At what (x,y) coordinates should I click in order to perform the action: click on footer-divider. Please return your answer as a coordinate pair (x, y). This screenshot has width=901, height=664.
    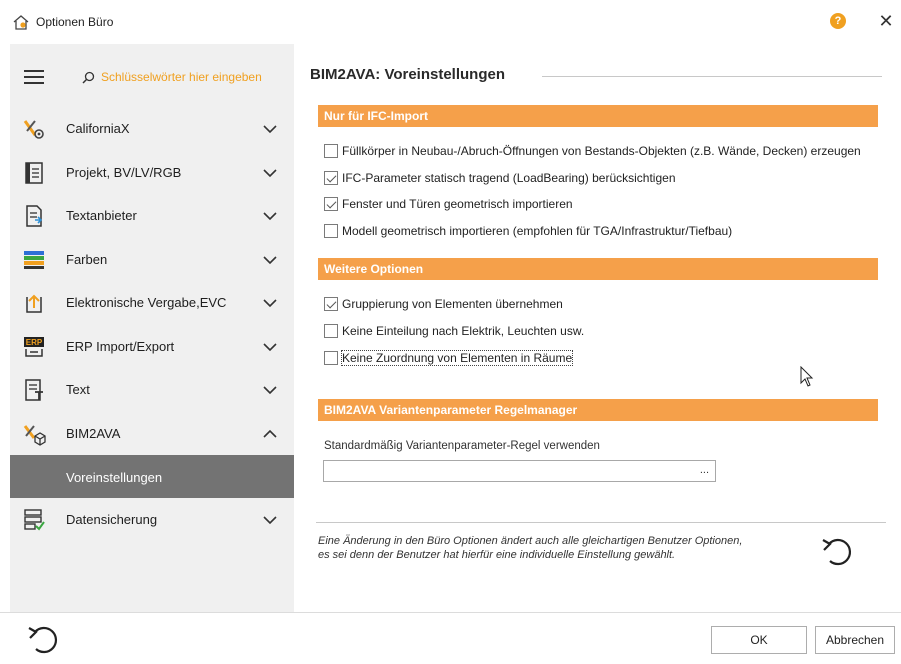
    Looking at the image, I should click on (450, 612).